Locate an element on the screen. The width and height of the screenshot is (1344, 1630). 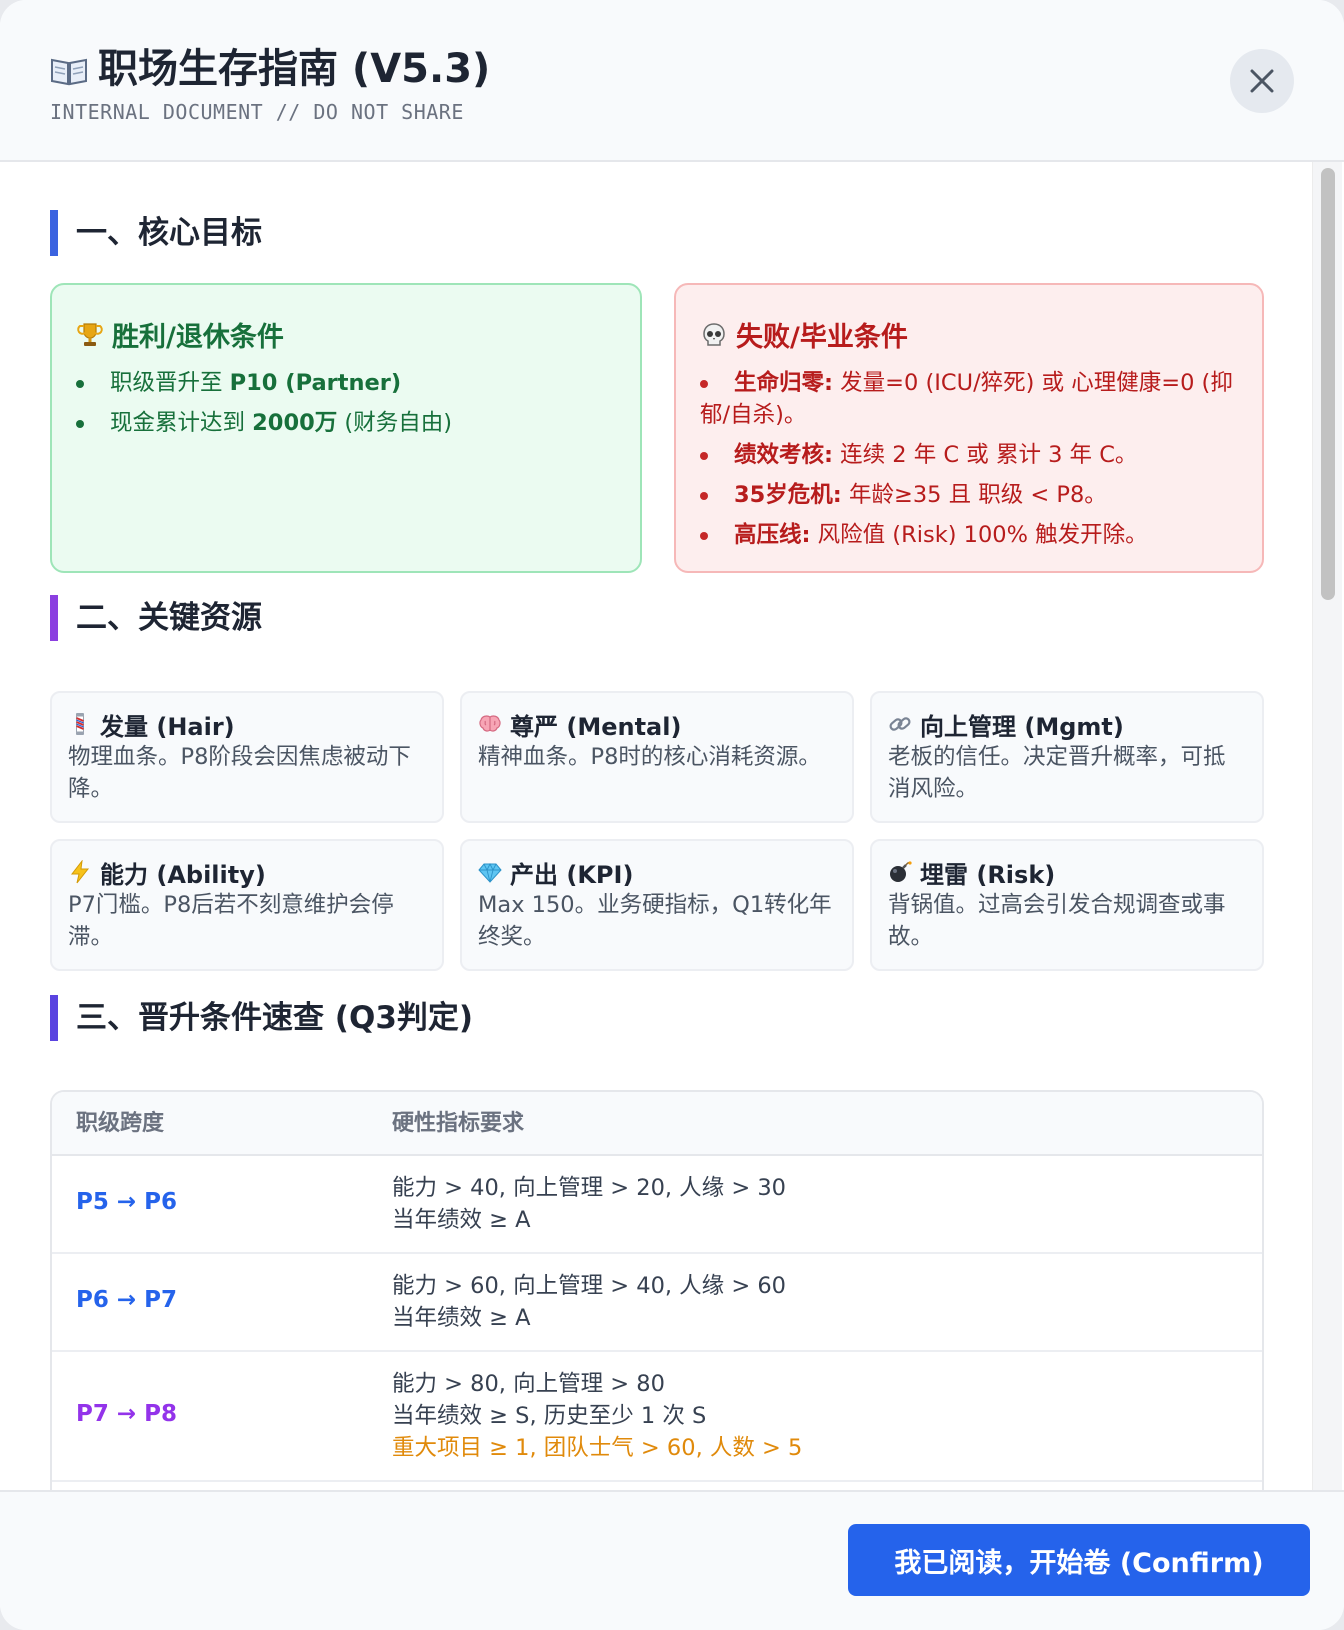
link-icon is located at coordinates (900, 724).